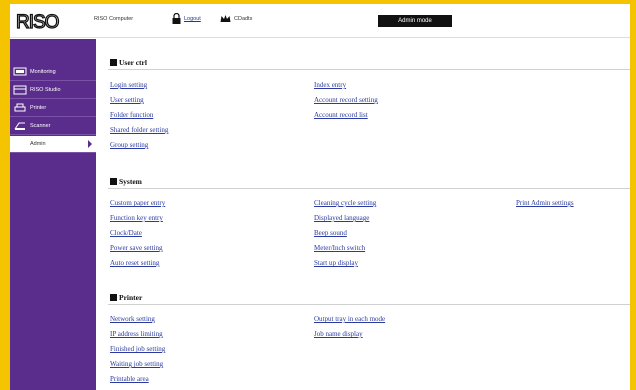  What do you see at coordinates (20, 71) in the screenshot?
I see `monitor-icon` at bounding box center [20, 71].